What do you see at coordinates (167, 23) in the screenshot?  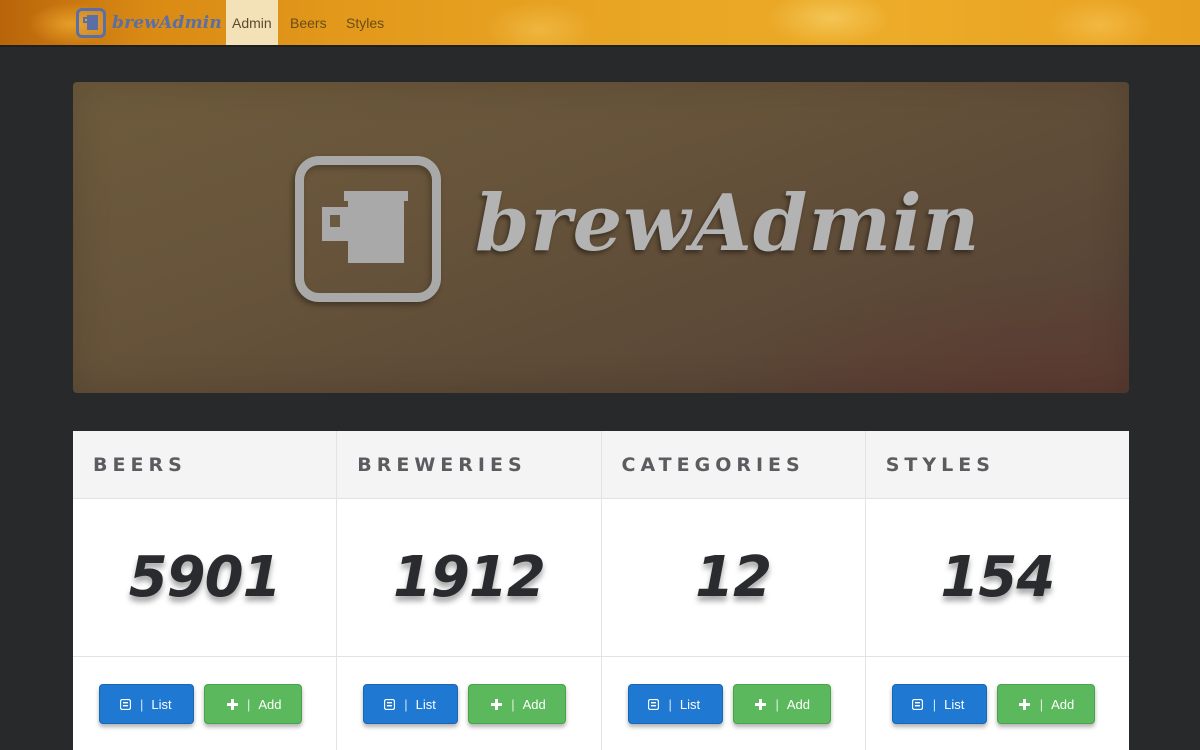 I see `brand-name: brewAdmin` at bounding box center [167, 23].